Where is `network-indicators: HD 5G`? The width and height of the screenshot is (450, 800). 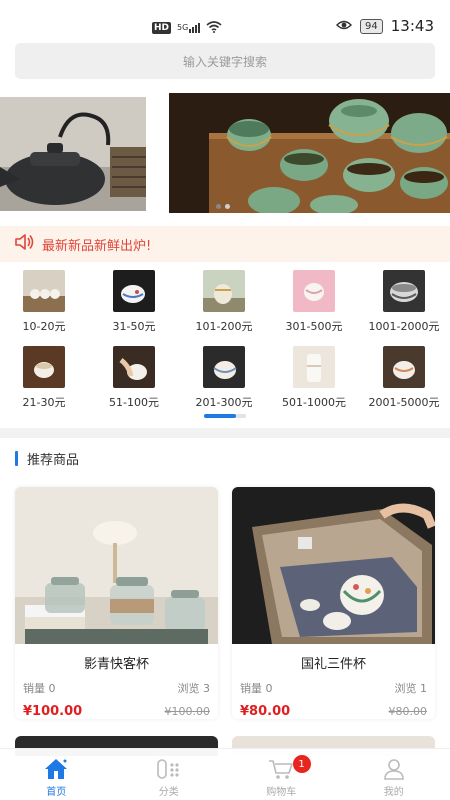
network-indicators: HD 5G is located at coordinates (187, 27).